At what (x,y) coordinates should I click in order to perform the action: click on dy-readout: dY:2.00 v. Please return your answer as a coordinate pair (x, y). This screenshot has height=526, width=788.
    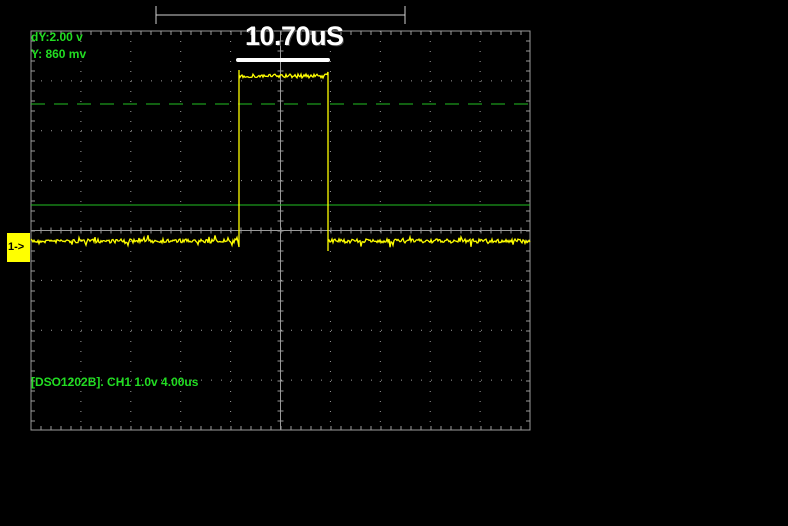
    Looking at the image, I should click on (57, 37).